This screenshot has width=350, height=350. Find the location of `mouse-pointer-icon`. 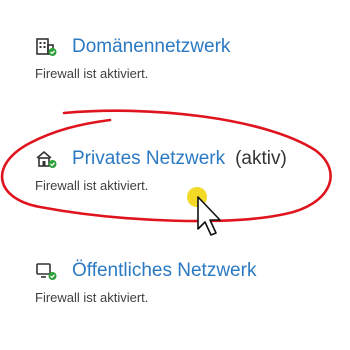

mouse-pointer-icon is located at coordinates (209, 216).